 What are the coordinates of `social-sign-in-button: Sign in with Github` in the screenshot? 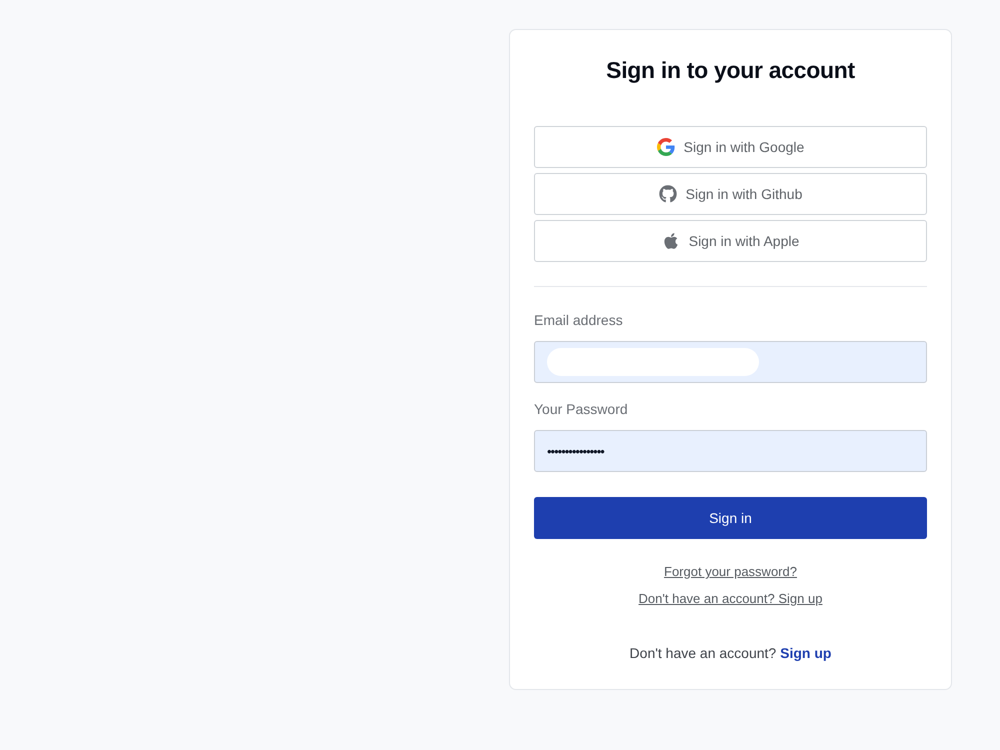 It's located at (730, 194).